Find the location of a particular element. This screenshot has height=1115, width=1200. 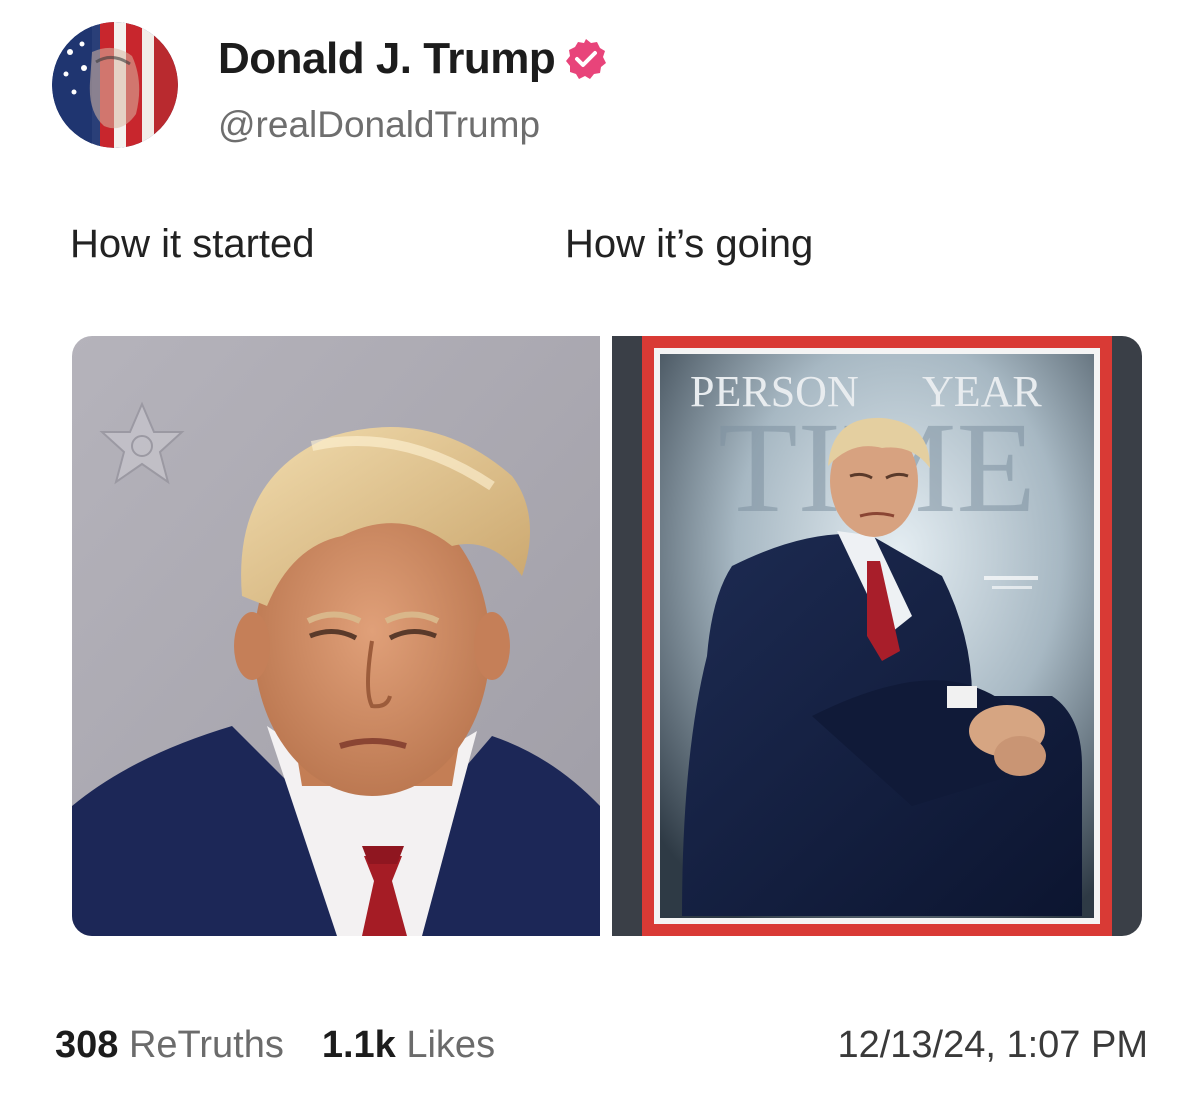

avatar is located at coordinates (115, 85).